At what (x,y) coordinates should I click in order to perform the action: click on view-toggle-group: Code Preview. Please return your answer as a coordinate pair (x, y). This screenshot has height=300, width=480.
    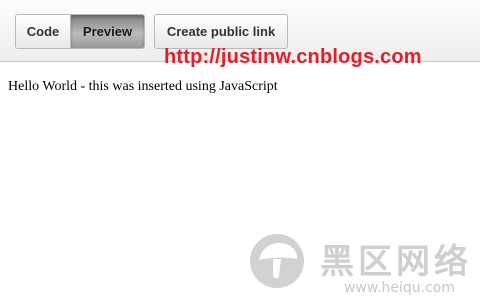
    Looking at the image, I should click on (80, 31).